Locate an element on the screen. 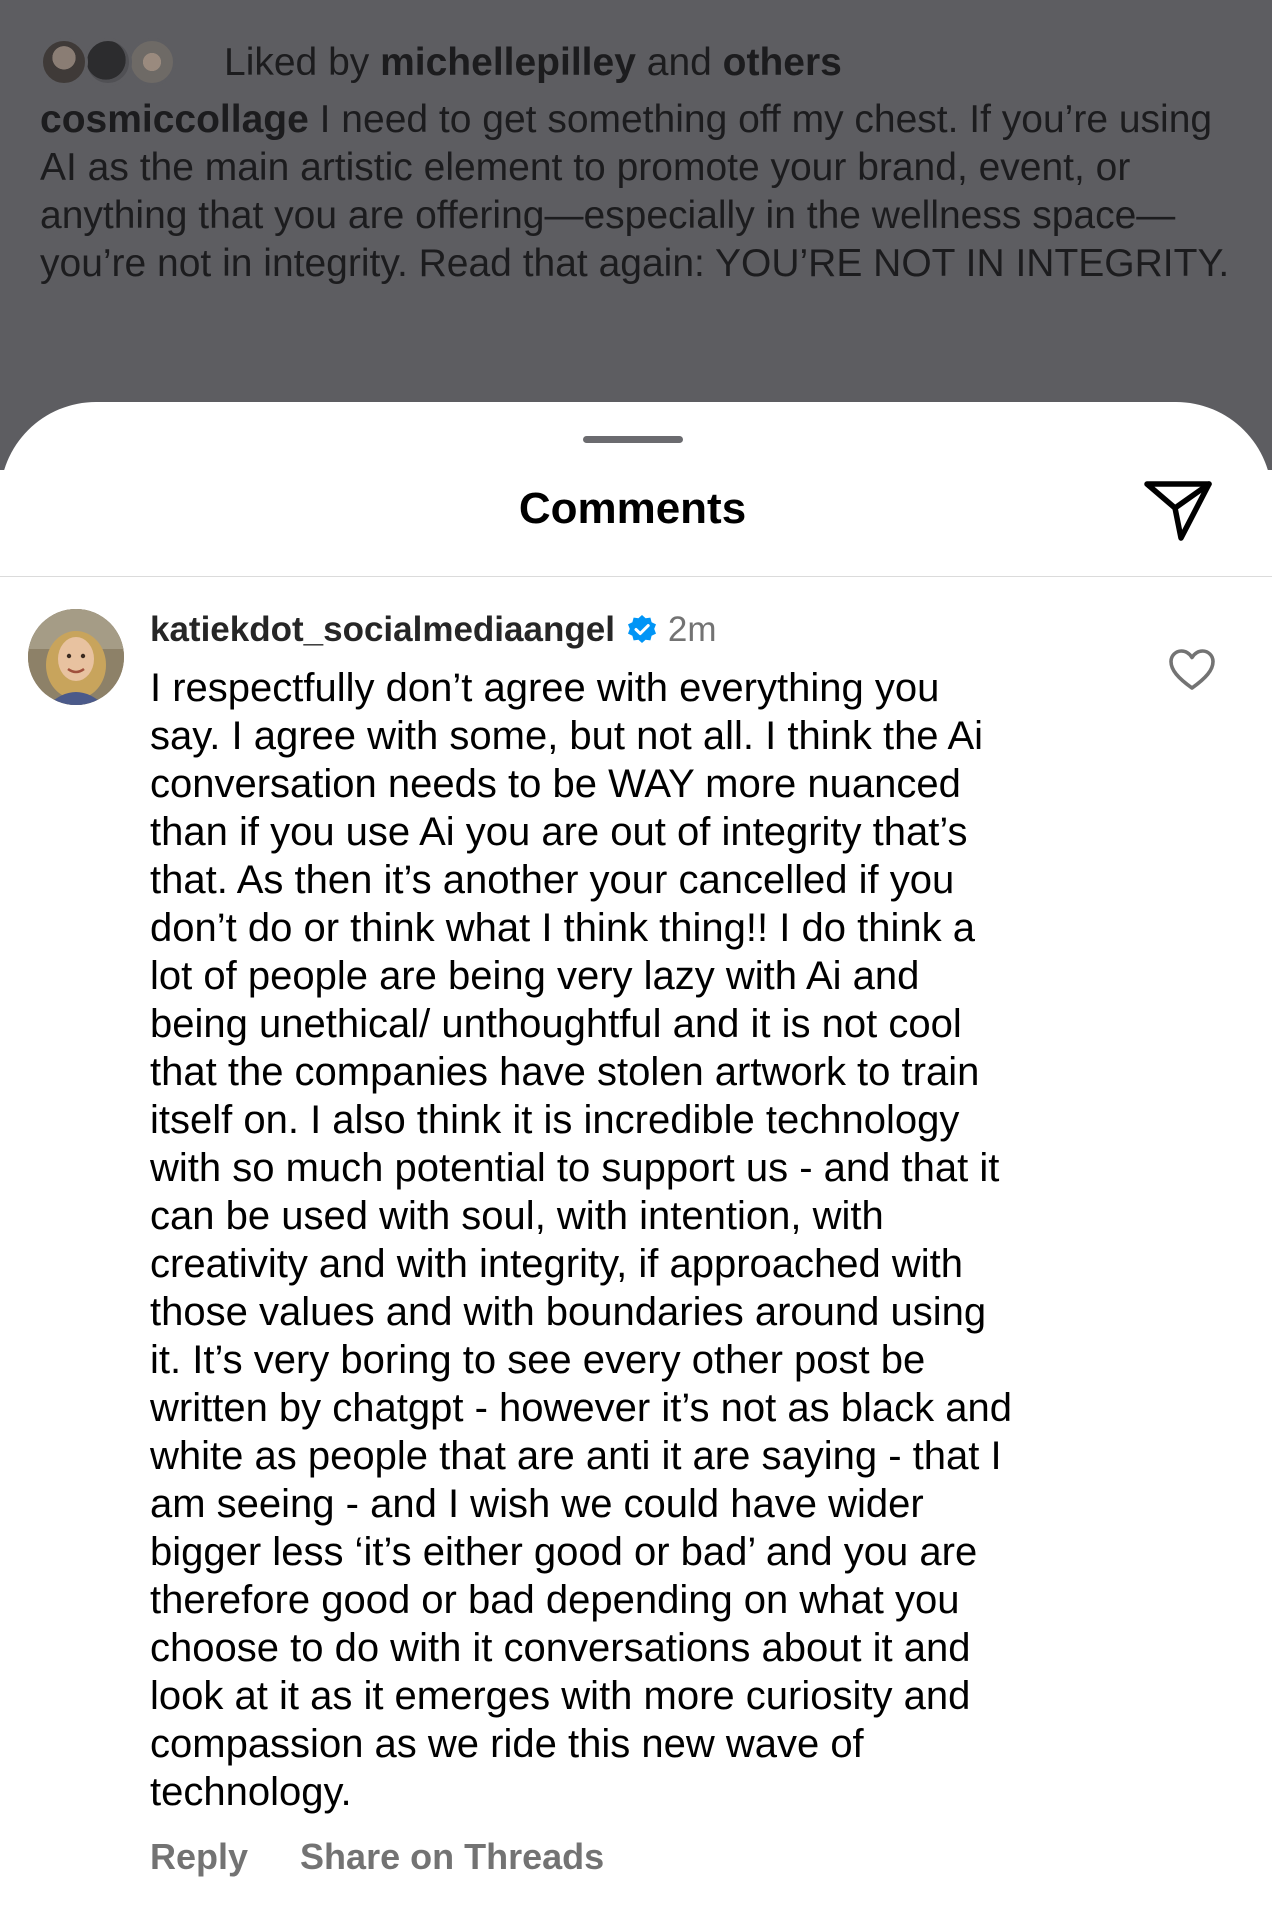  comment-header: katiekdot_socialmediaangel 2m is located at coordinates (433, 630).